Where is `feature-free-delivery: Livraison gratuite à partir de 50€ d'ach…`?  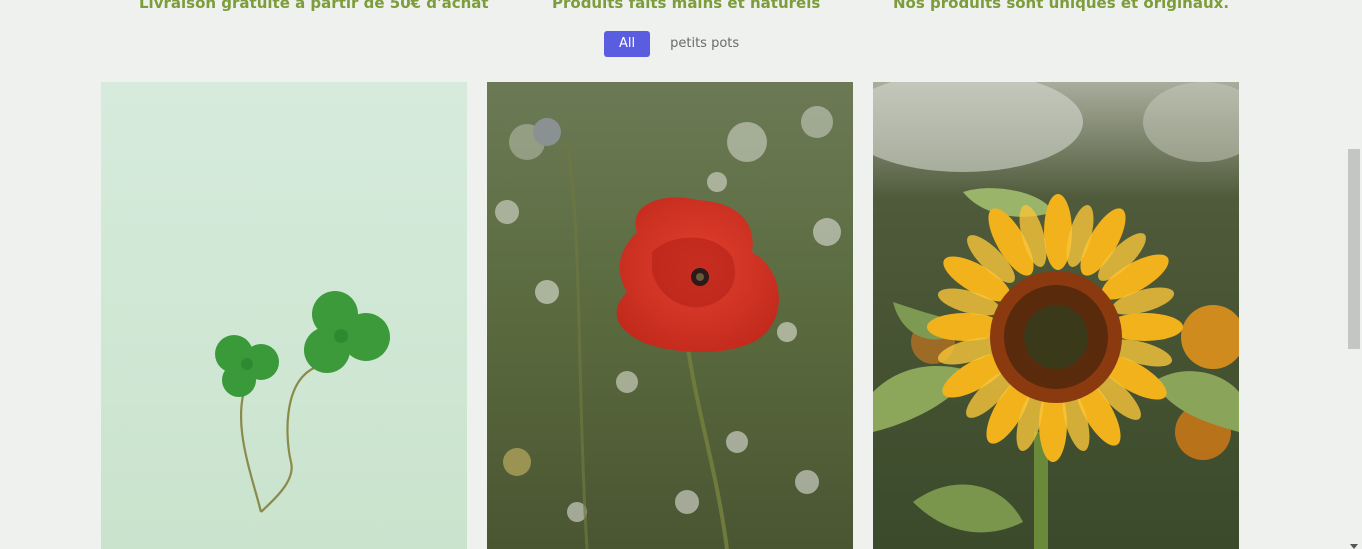 feature-free-delivery: Livraison gratuite à partir de 50€ d'ach… is located at coordinates (314, 6).